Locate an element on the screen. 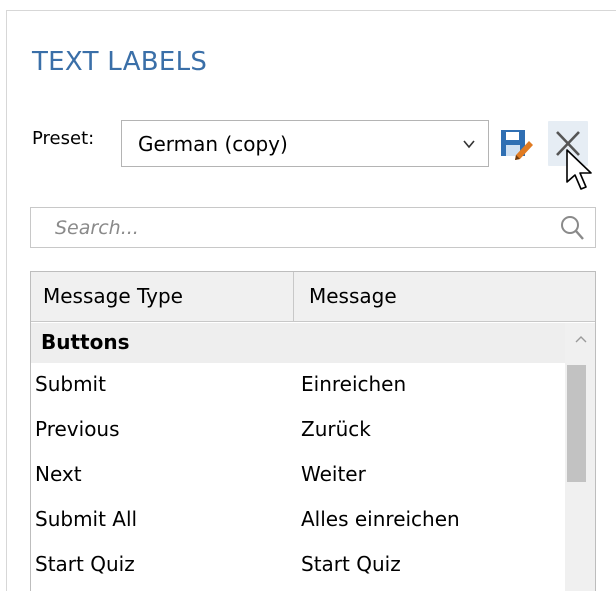 This screenshot has height=591, width=616. scroll-up-arrow-icon is located at coordinates (581, 339).